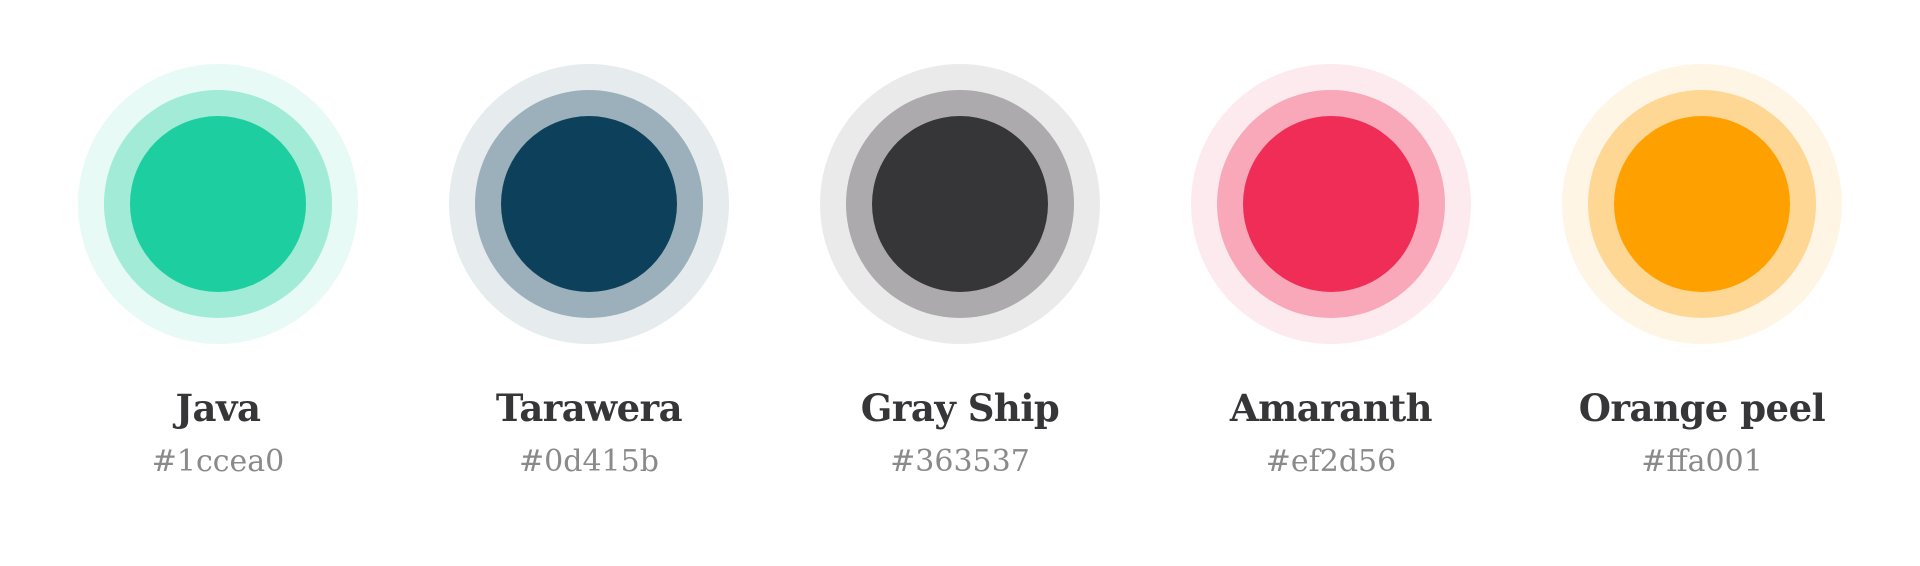  What do you see at coordinates (1331, 461) in the screenshot?
I see `color-hex-code: #ef2d56` at bounding box center [1331, 461].